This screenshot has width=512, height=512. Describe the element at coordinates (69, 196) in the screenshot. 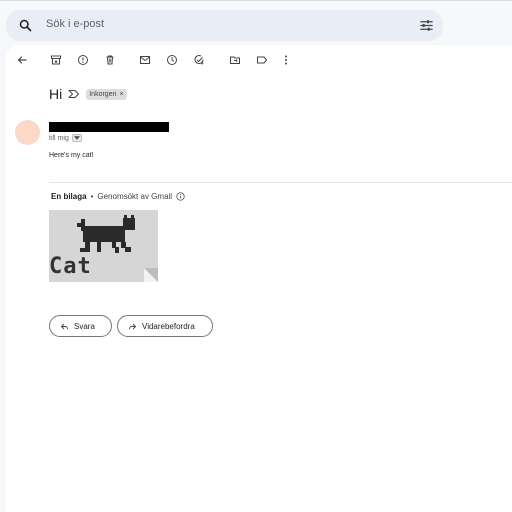

I see `attachment-count: En bilaga` at that location.